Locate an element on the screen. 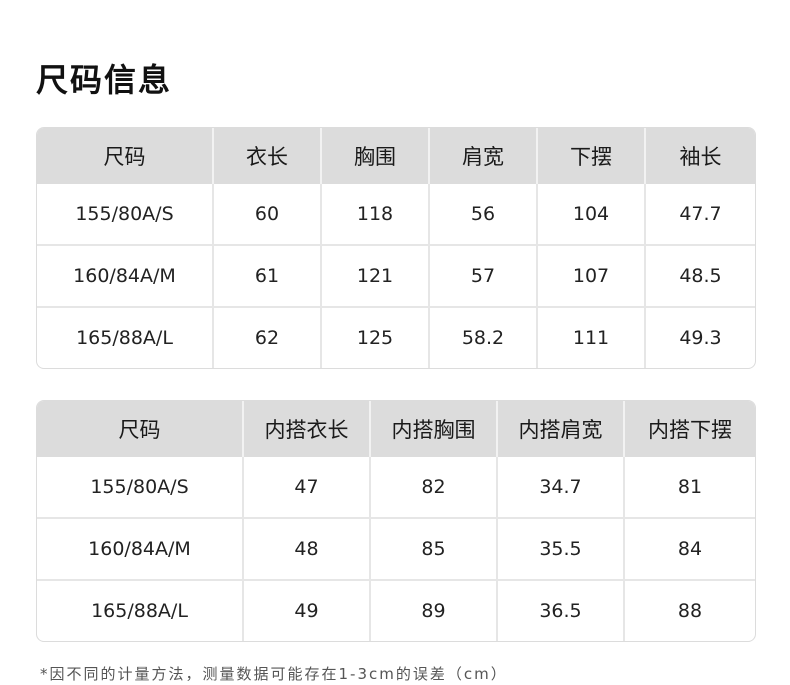 Image resolution: width=790 pixels, height=685 pixels. cell-chest: 125 is located at coordinates (376, 338).